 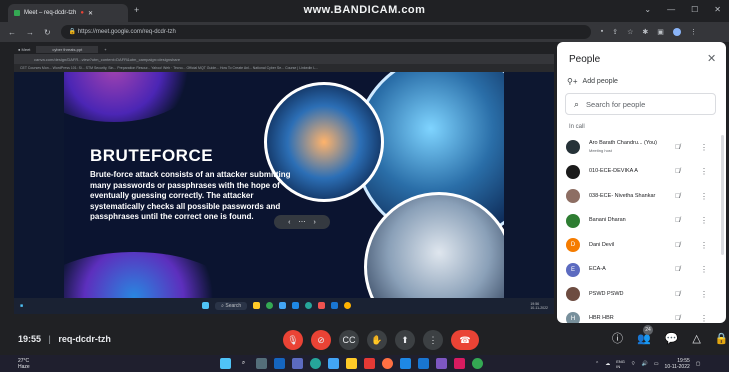 I want to click on reload-icon: ↻, so click(x=47, y=32).